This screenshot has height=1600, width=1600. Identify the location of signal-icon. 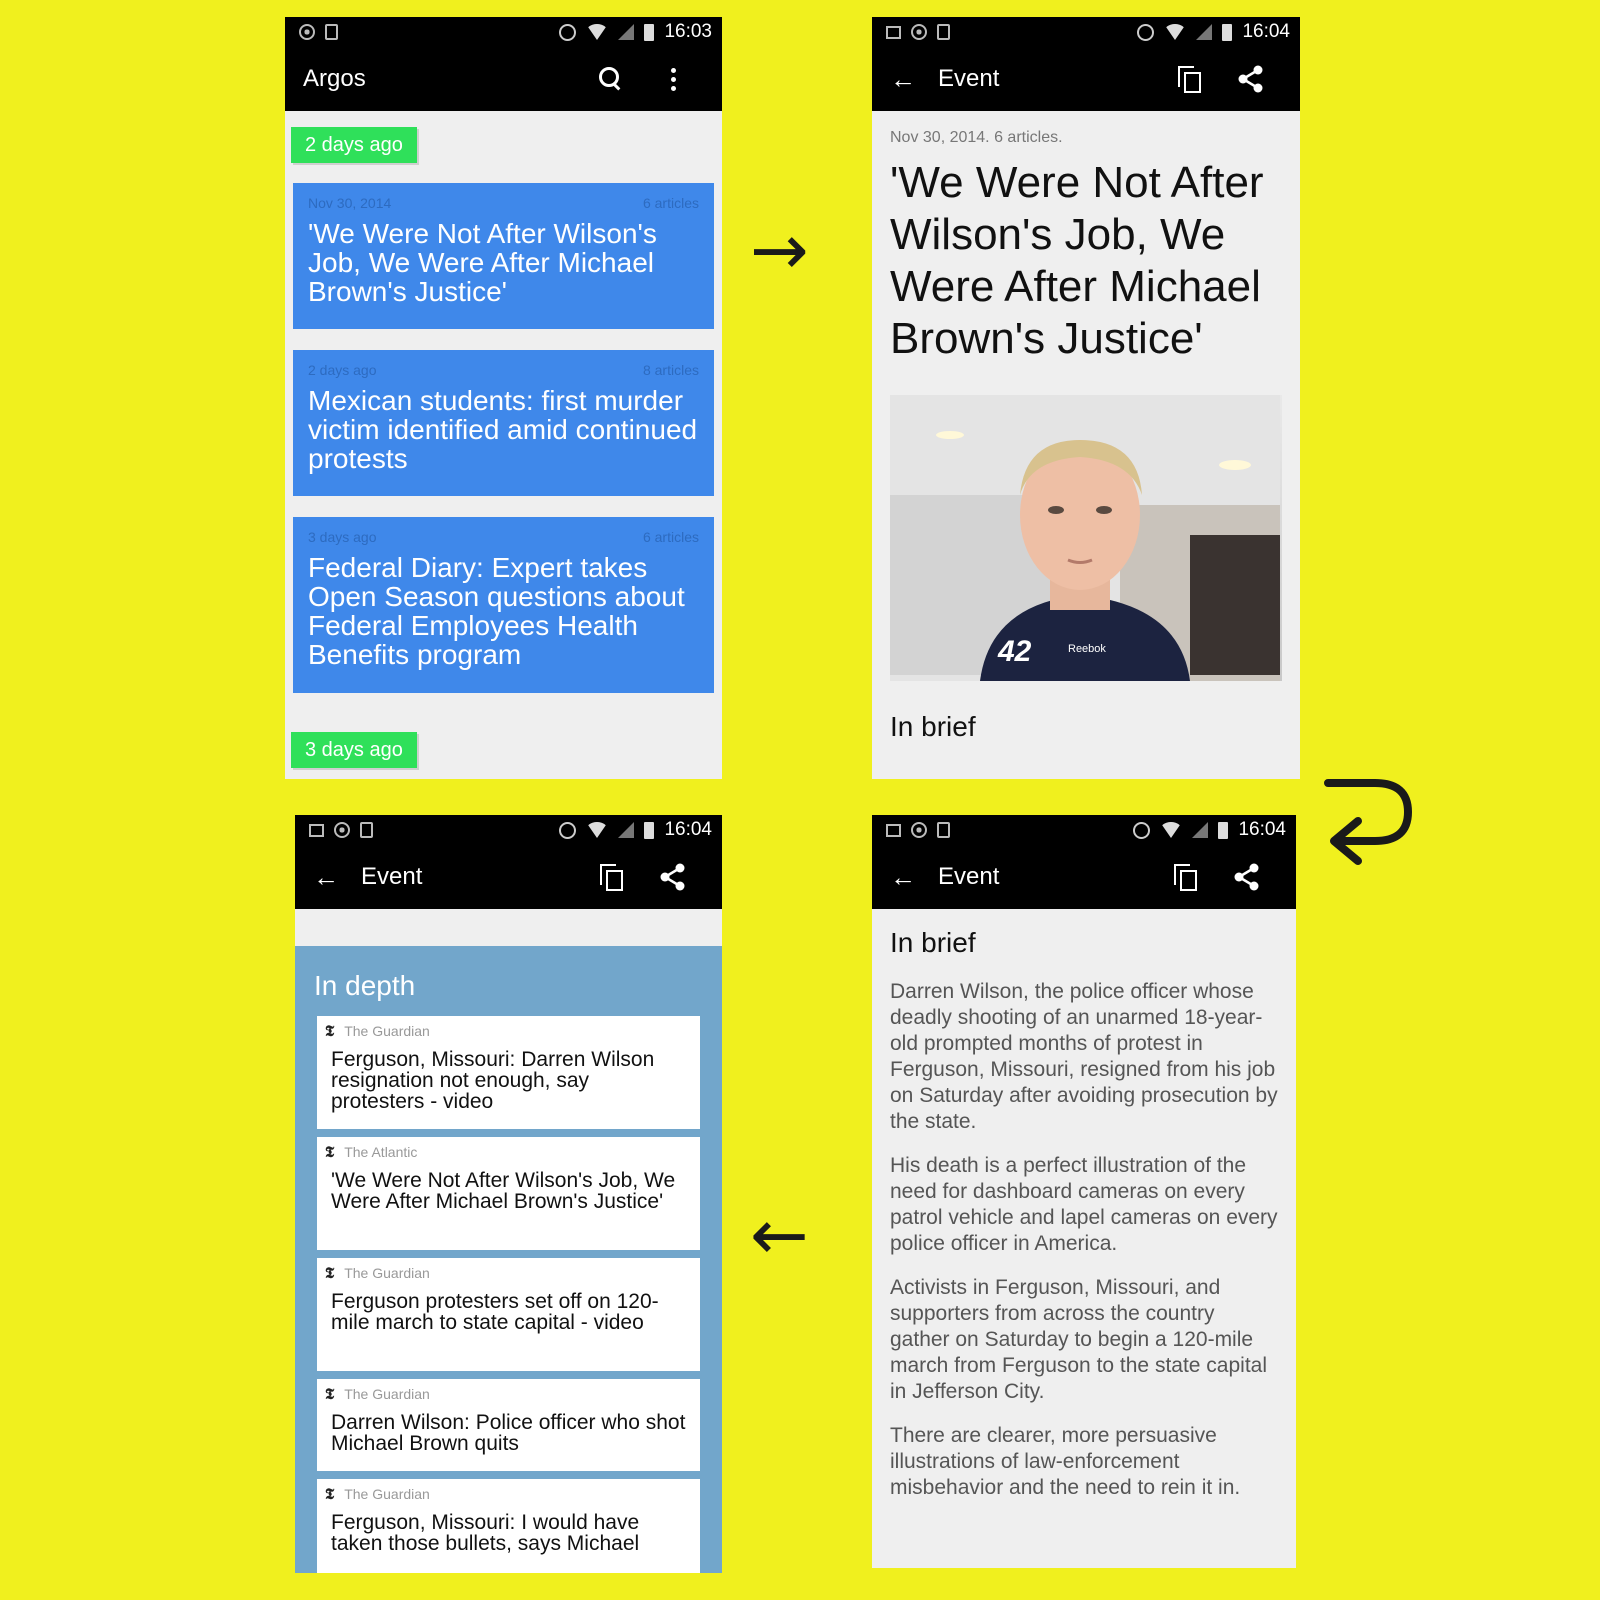
(1204, 32).